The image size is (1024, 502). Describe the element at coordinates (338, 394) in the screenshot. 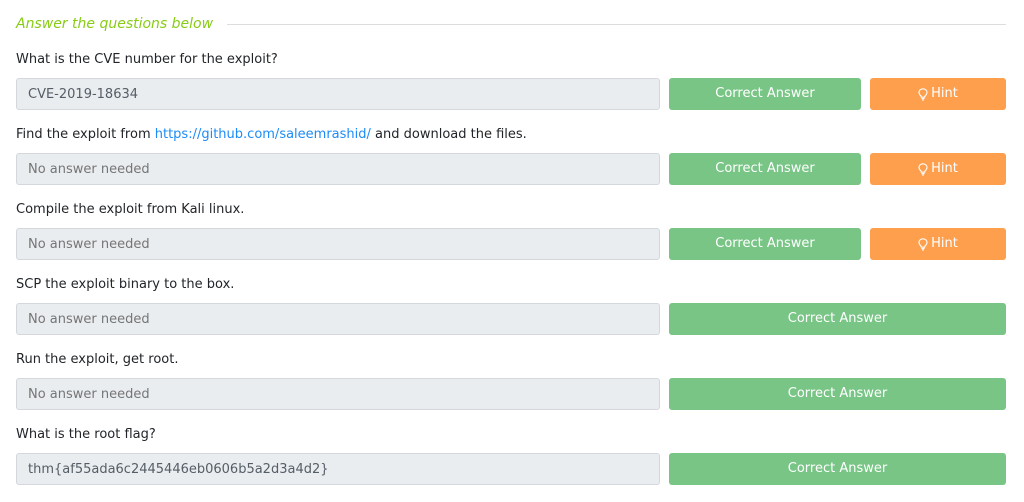

I see `question-5-answer-field` at that location.